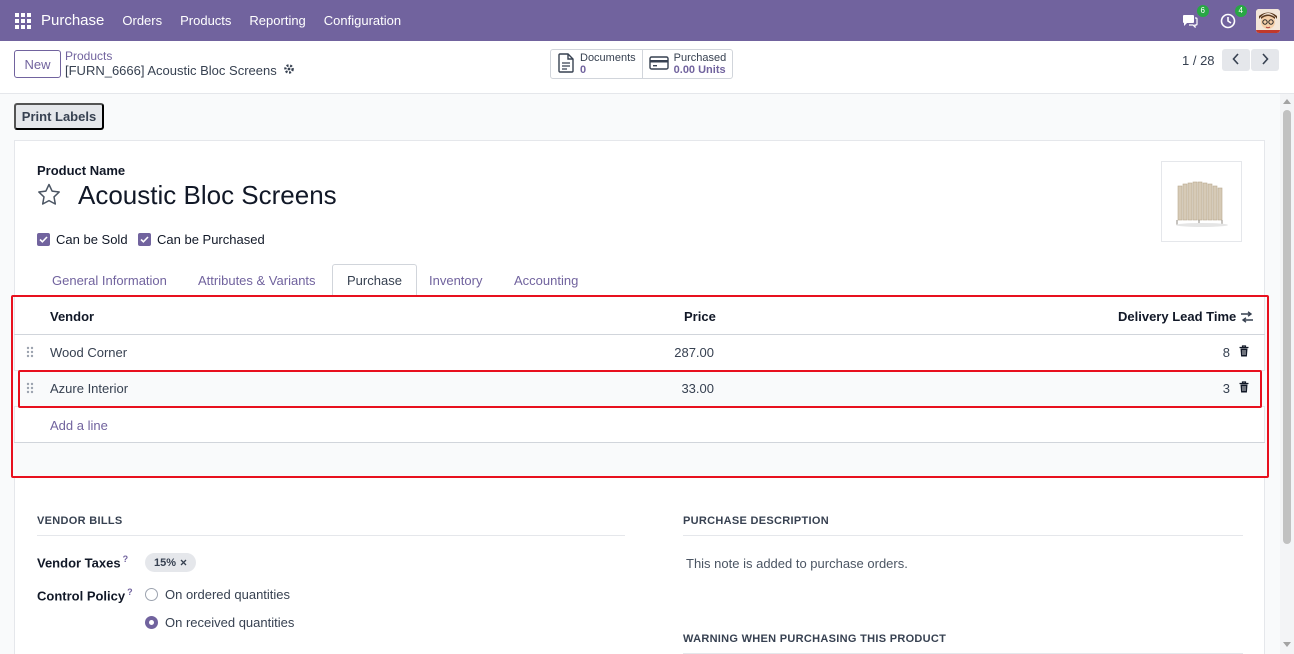 The height and width of the screenshot is (654, 1294). I want to click on menu-orders: Orders, so click(142, 20).